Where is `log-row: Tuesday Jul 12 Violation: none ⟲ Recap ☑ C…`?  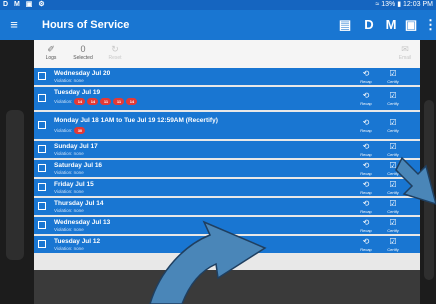
log-row: Tuesday Jul 12 Violation: none ⟲ Recap ☑ C… is located at coordinates (227, 244).